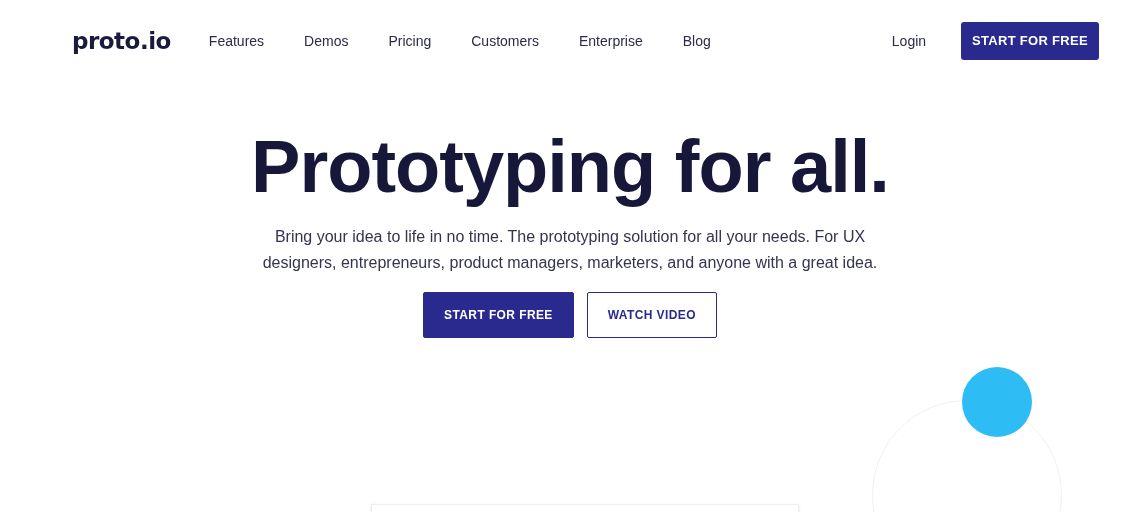  What do you see at coordinates (909, 41) in the screenshot?
I see `login-link: Login` at bounding box center [909, 41].